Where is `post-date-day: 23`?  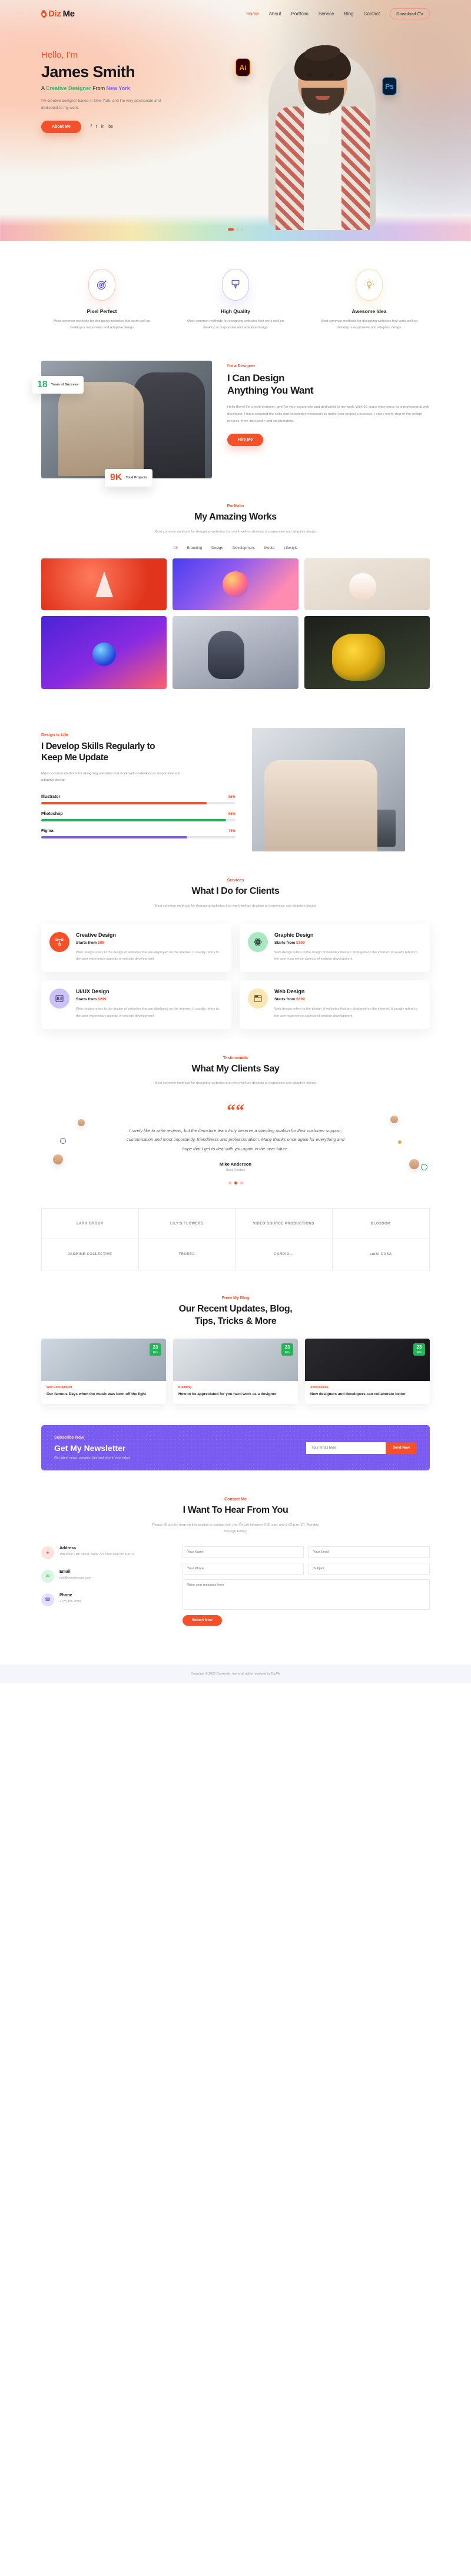 post-date-day: 23 is located at coordinates (287, 1347).